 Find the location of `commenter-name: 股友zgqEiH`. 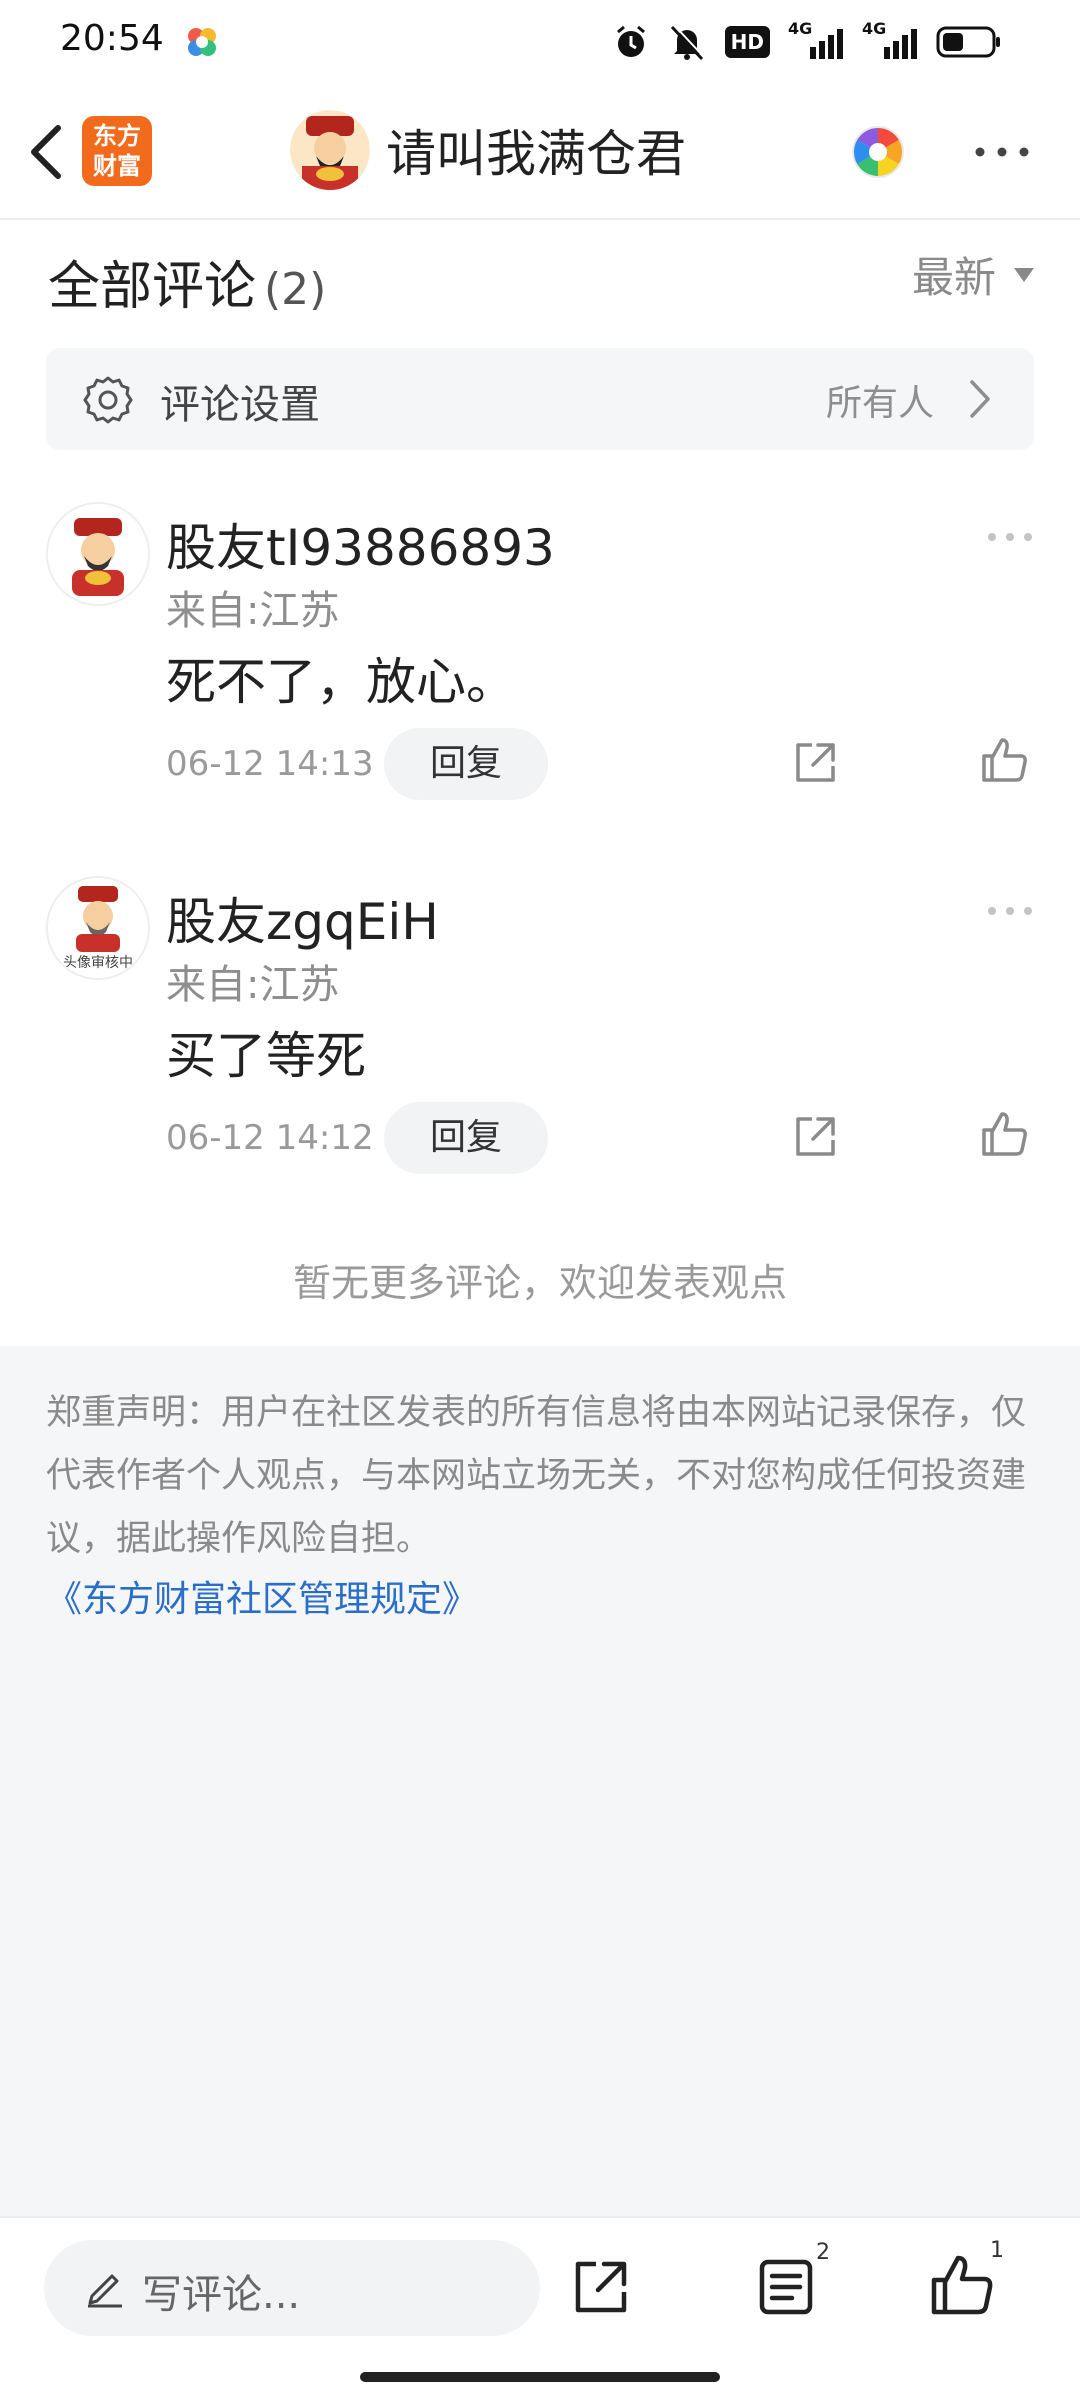

commenter-name: 股友zgqEiH is located at coordinates (302, 918).